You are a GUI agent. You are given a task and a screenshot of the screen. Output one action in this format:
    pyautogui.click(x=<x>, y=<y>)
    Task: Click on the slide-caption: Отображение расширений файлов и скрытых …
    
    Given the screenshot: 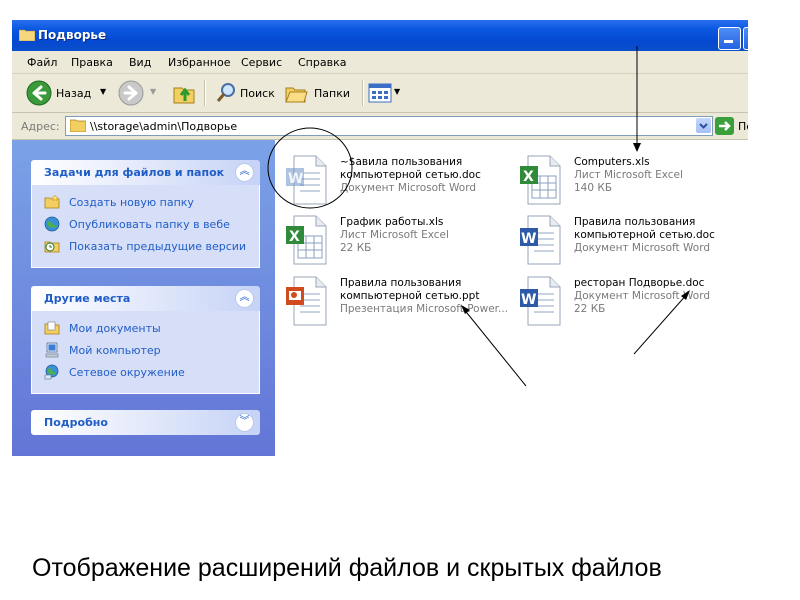 What is the action you would take?
    pyautogui.click(x=347, y=568)
    